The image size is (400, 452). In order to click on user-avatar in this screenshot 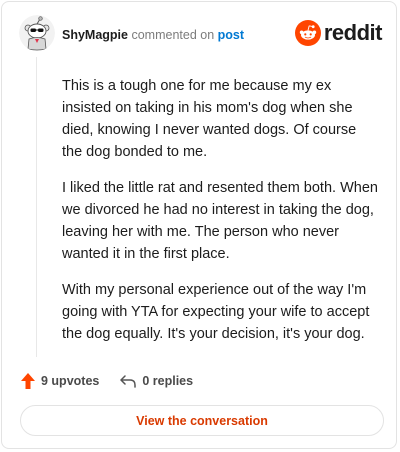, I will do `click(37, 33)`.